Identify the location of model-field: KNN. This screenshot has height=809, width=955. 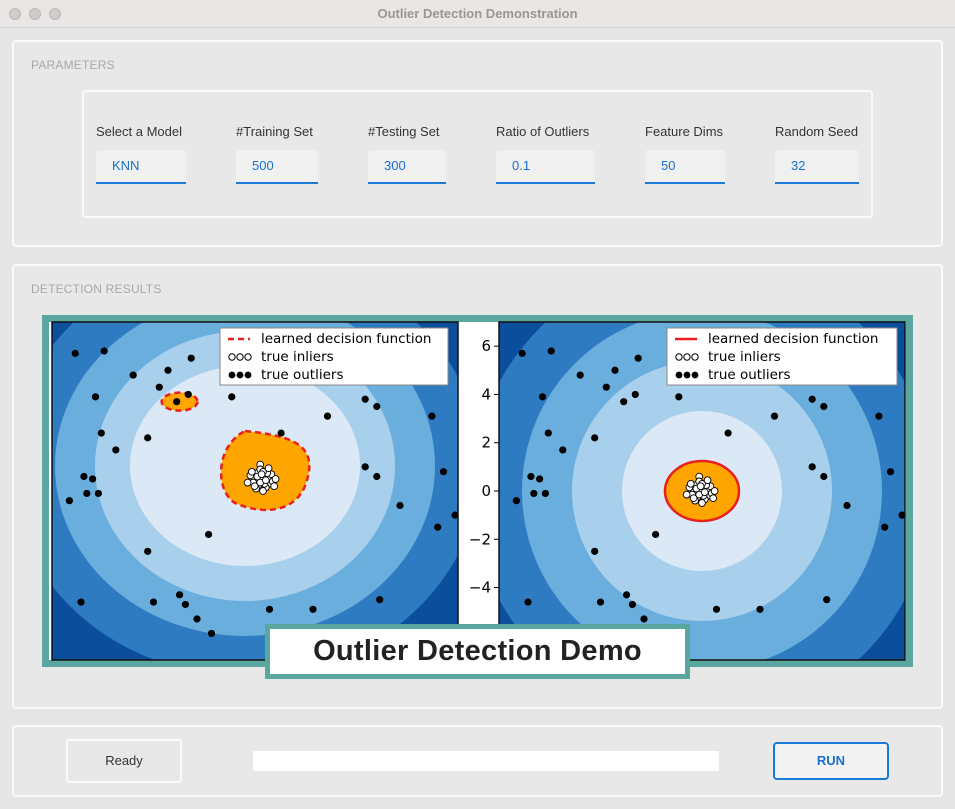
(141, 167).